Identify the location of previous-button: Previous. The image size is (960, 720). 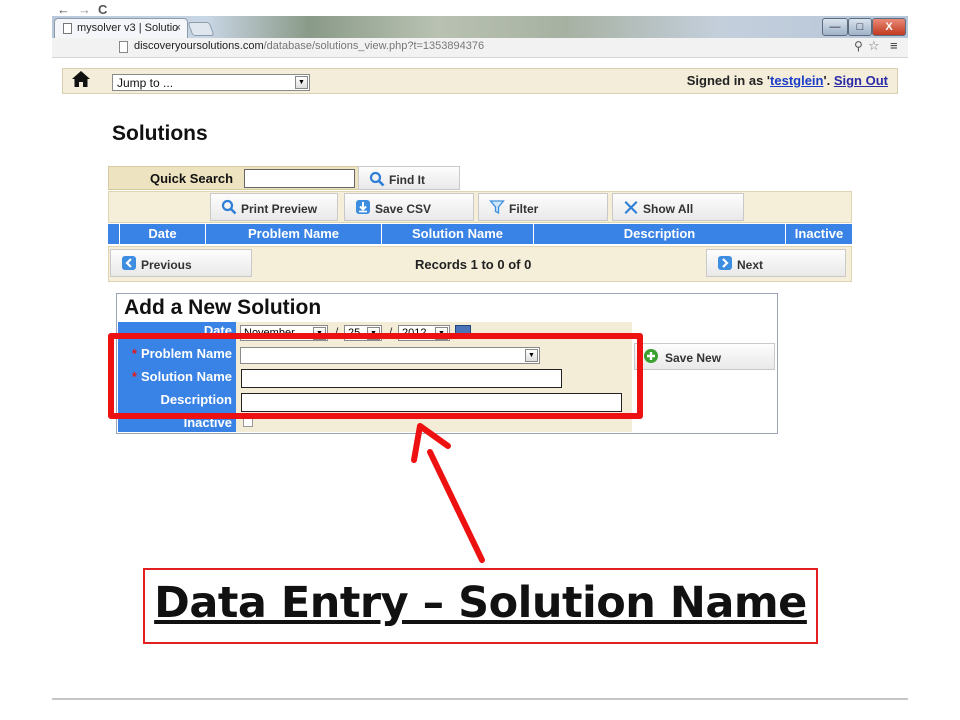
(181, 263).